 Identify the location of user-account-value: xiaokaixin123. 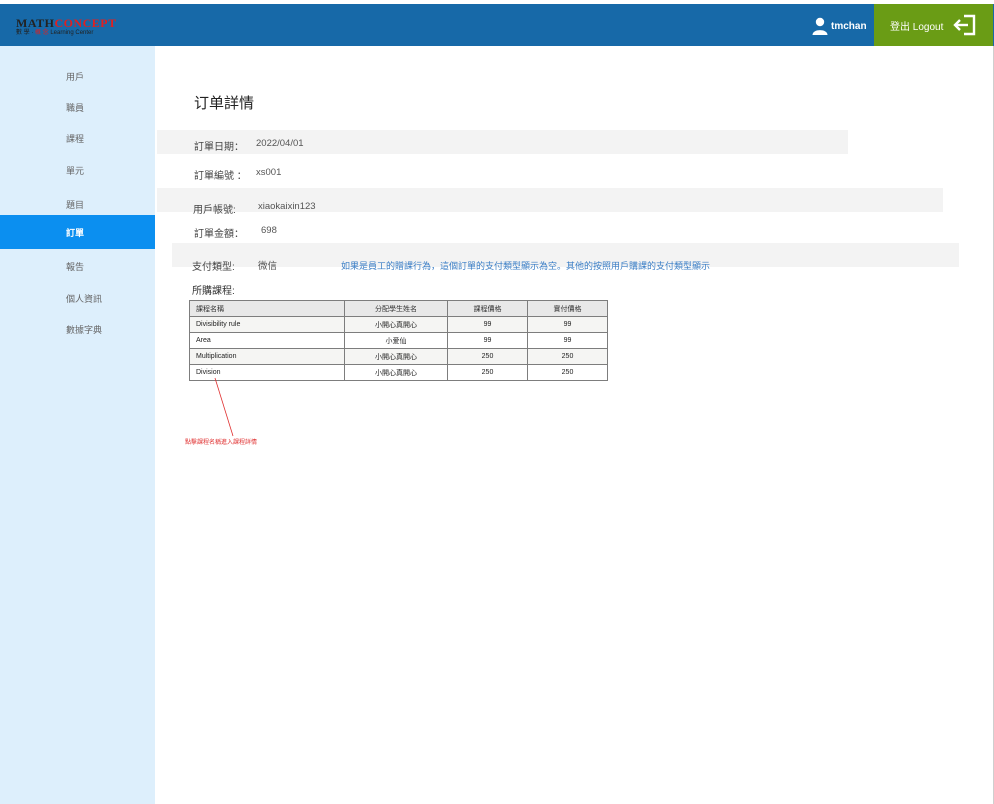
(287, 206).